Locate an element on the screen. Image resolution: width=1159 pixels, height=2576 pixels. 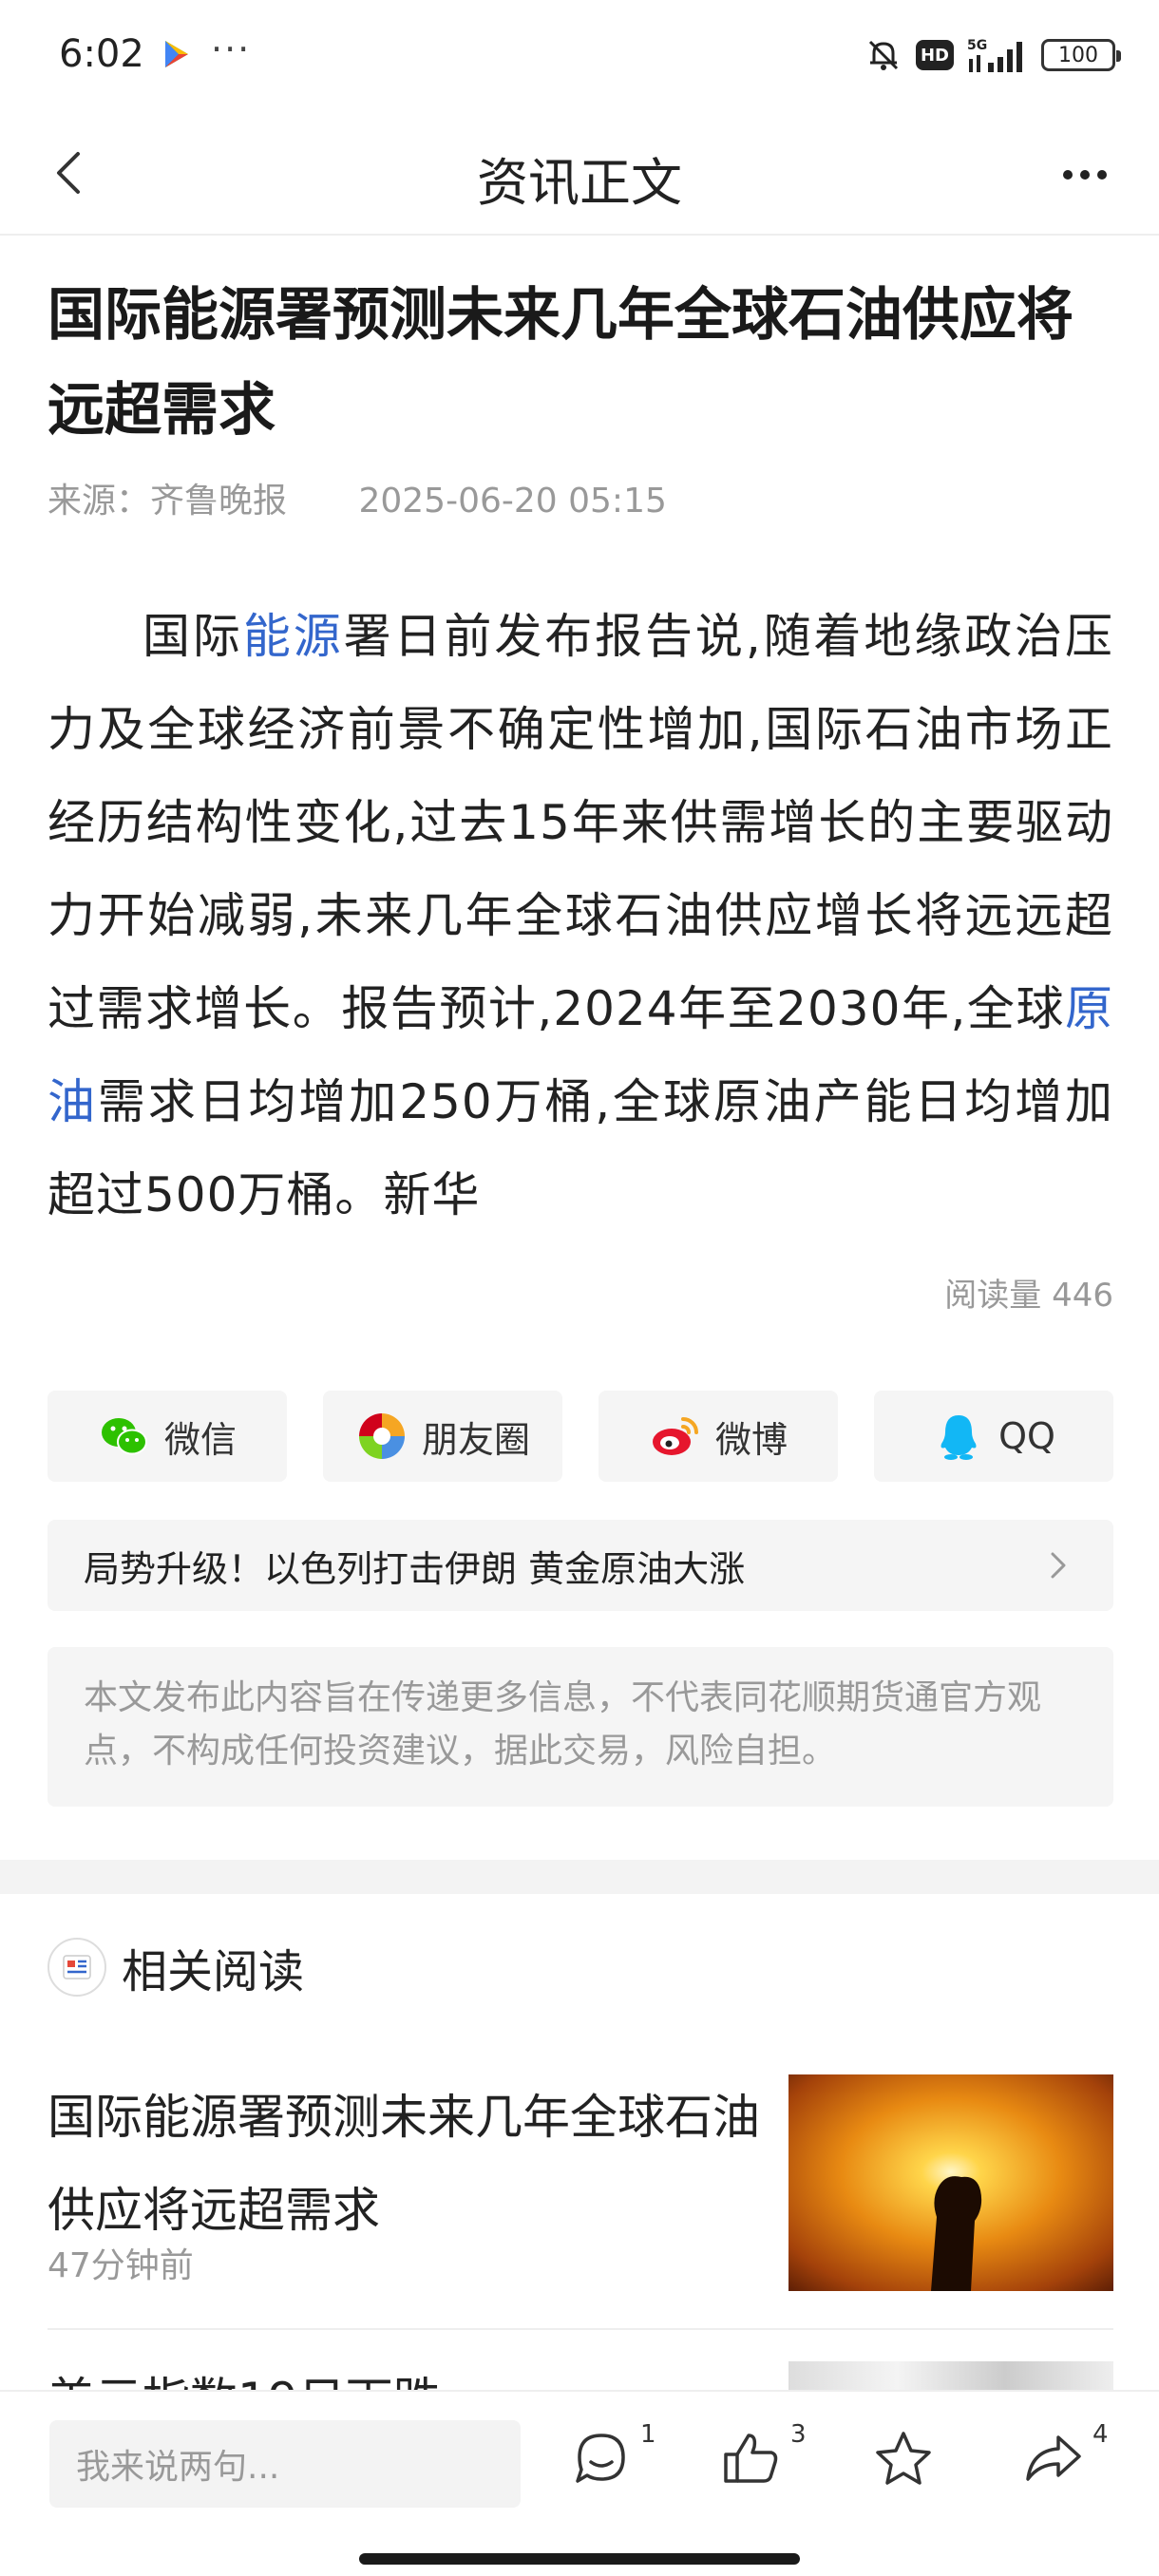
related-separator is located at coordinates (580, 2329).